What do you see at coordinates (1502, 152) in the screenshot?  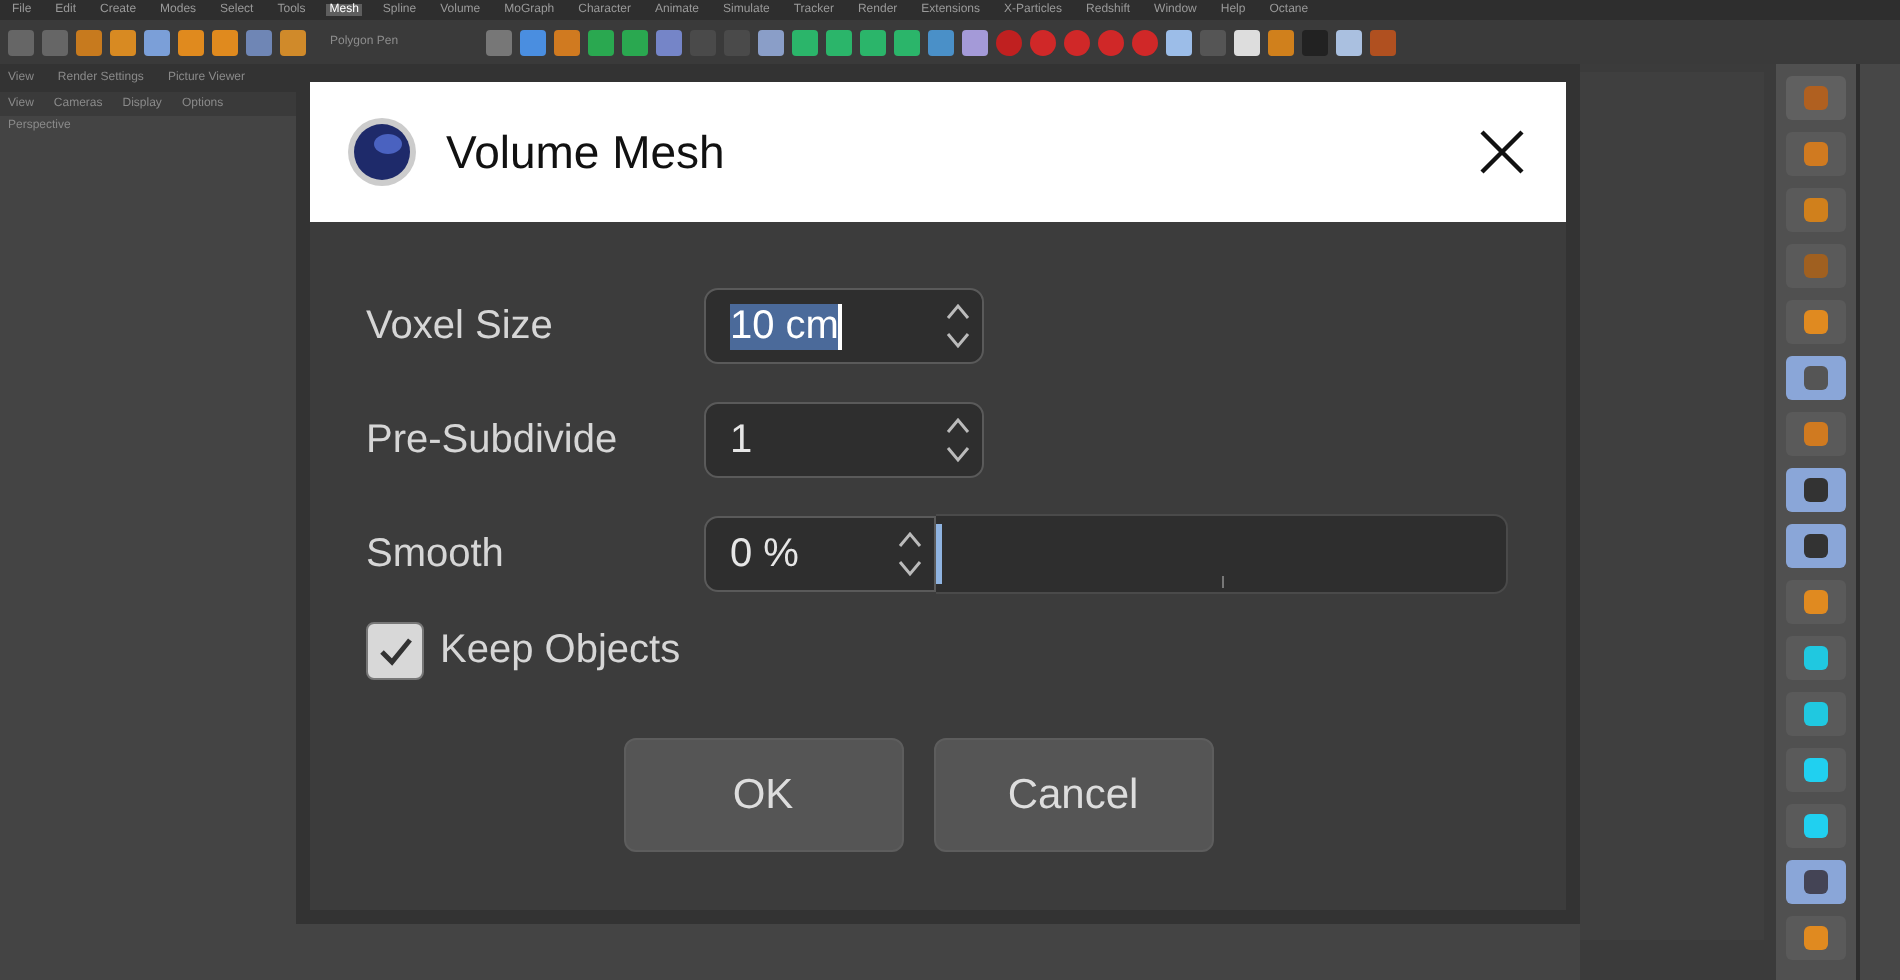 I see `close-icon` at bounding box center [1502, 152].